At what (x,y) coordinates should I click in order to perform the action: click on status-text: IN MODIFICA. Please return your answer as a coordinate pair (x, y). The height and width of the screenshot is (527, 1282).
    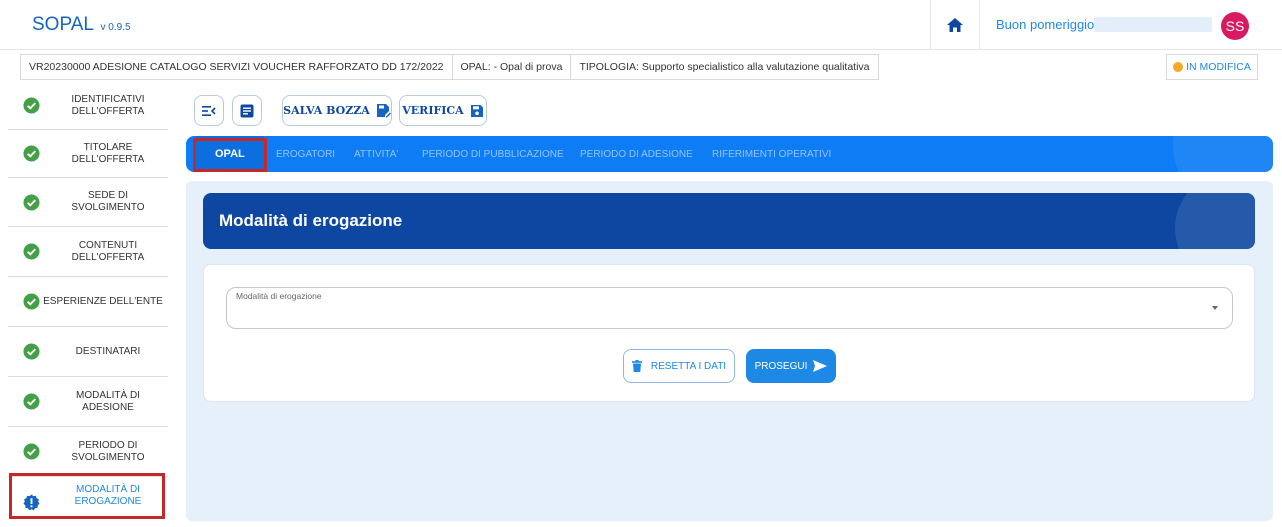
    Looking at the image, I should click on (1218, 67).